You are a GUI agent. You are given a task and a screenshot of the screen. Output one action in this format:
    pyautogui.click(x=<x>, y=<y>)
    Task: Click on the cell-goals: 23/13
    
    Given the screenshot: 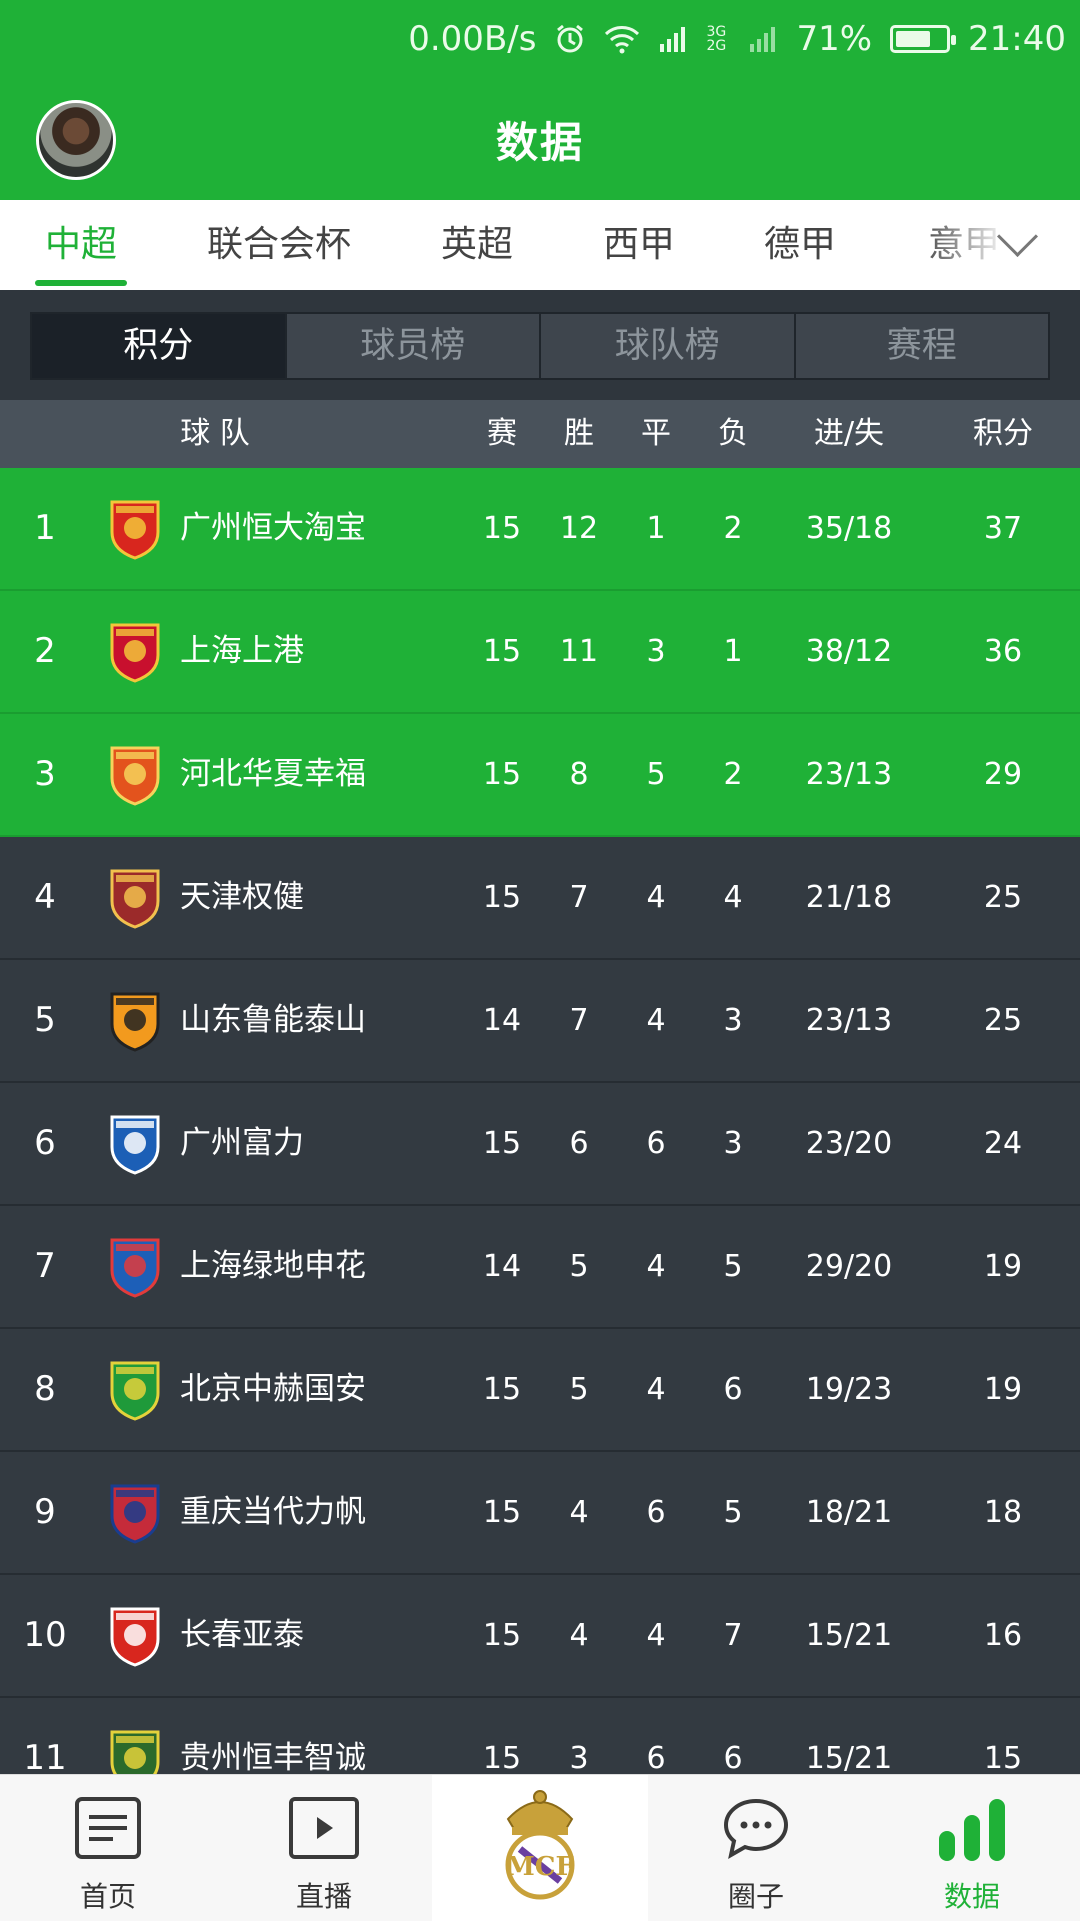 What is the action you would take?
    pyautogui.click(x=849, y=774)
    